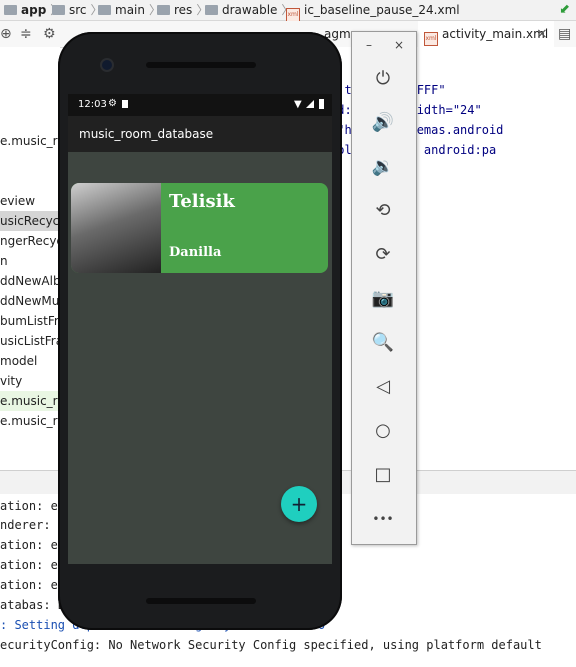  Describe the element at coordinates (30, 301) in the screenshot. I see `tree-item: ddNewMus` at that location.